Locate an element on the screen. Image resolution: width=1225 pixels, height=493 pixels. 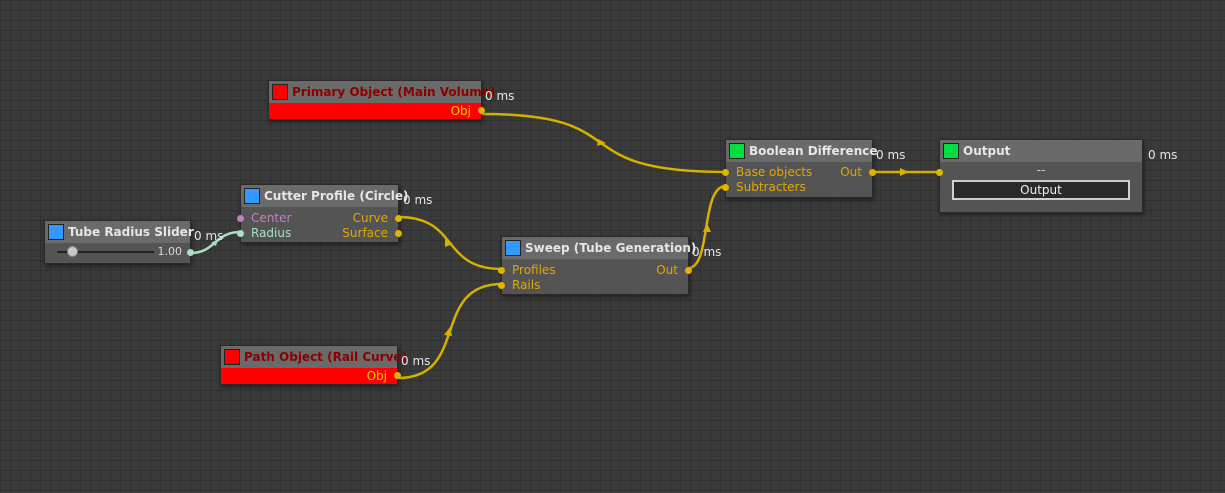
port-row: Profiles Out is located at coordinates (595, 270).